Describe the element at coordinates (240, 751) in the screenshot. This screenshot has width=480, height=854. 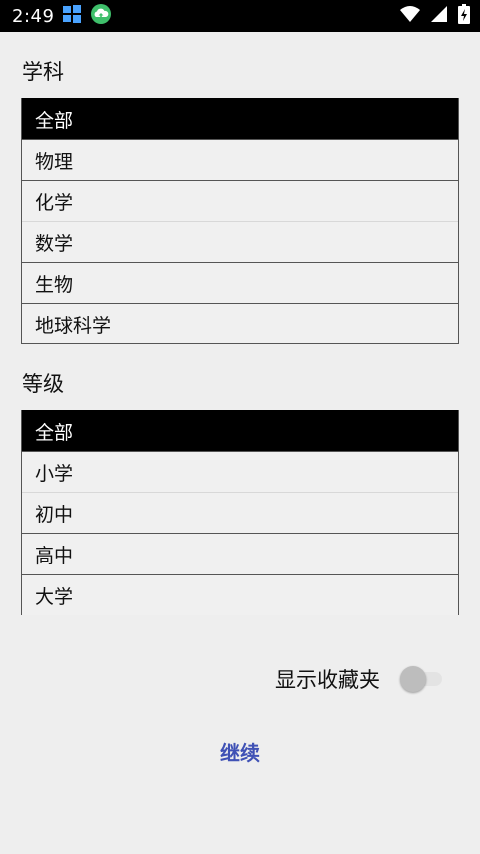
I see `continue-button: 继续` at that location.